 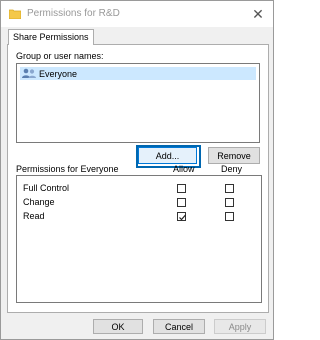 What do you see at coordinates (118, 326) in the screenshot?
I see `ok-button: OK` at bounding box center [118, 326].